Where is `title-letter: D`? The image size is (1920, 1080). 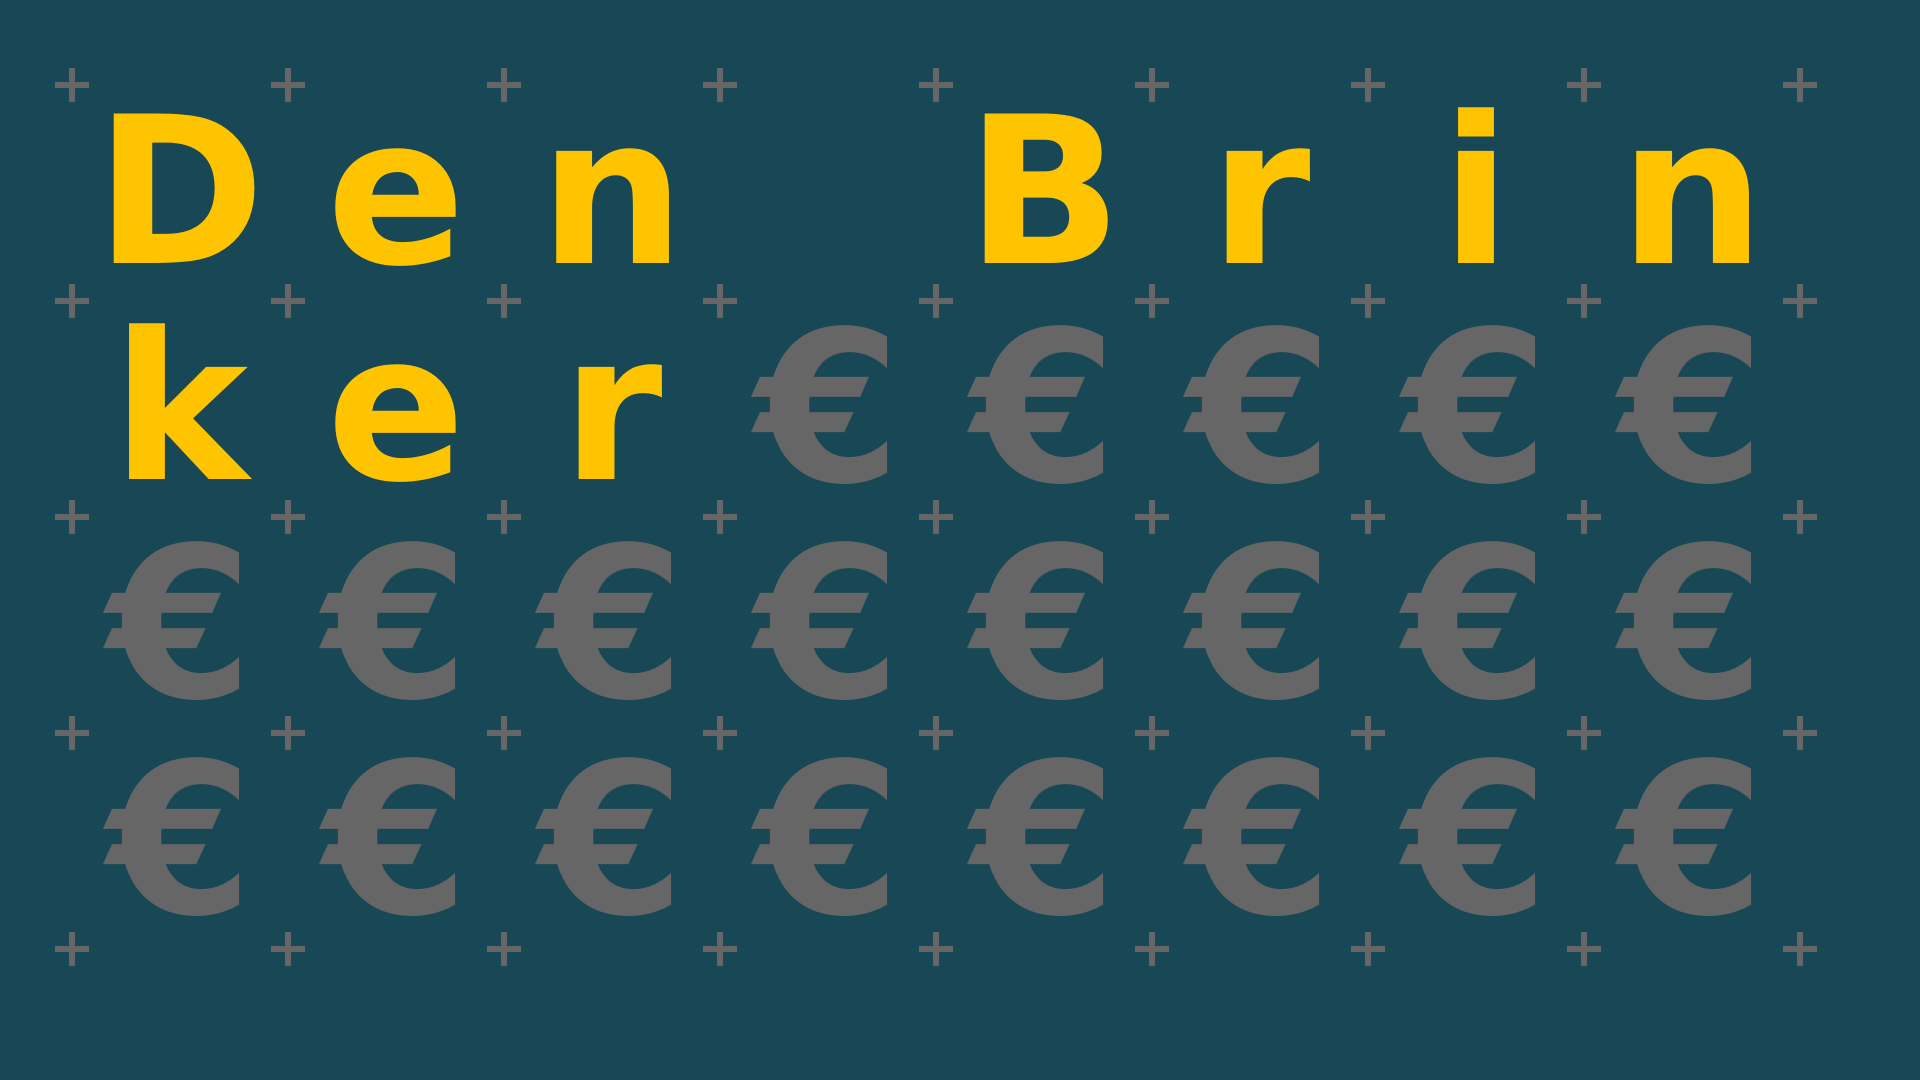 title-letter: D is located at coordinates (180, 192).